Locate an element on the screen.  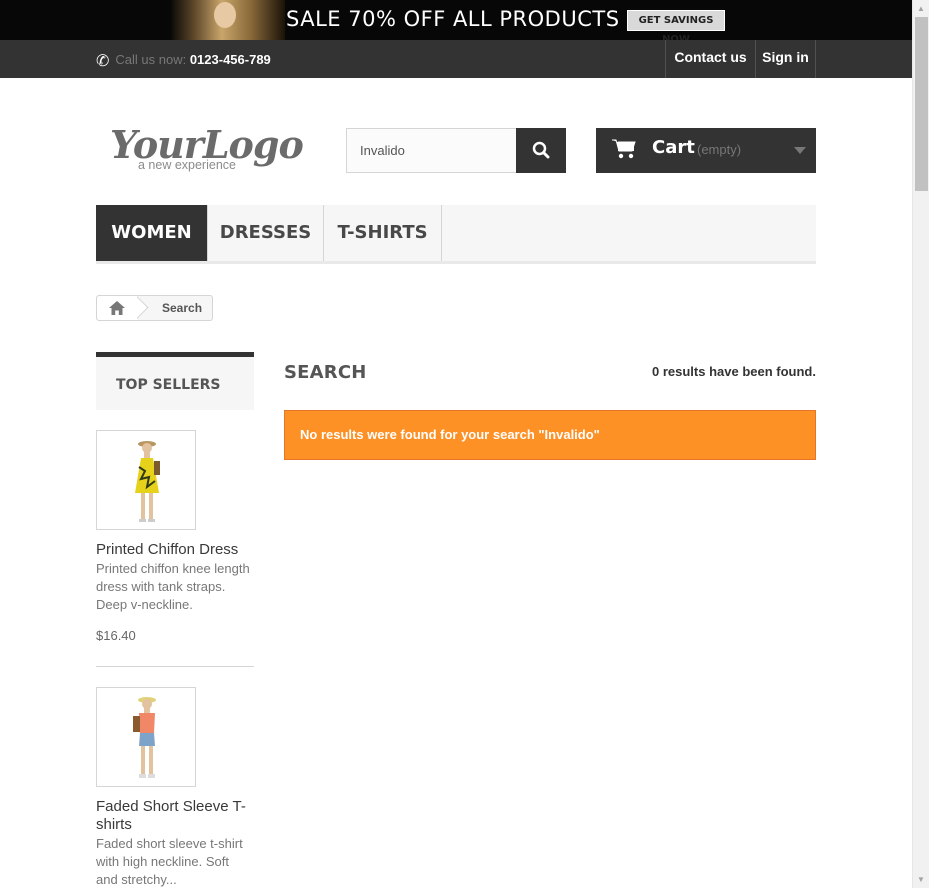
breadcrumb-home is located at coordinates (117, 308).